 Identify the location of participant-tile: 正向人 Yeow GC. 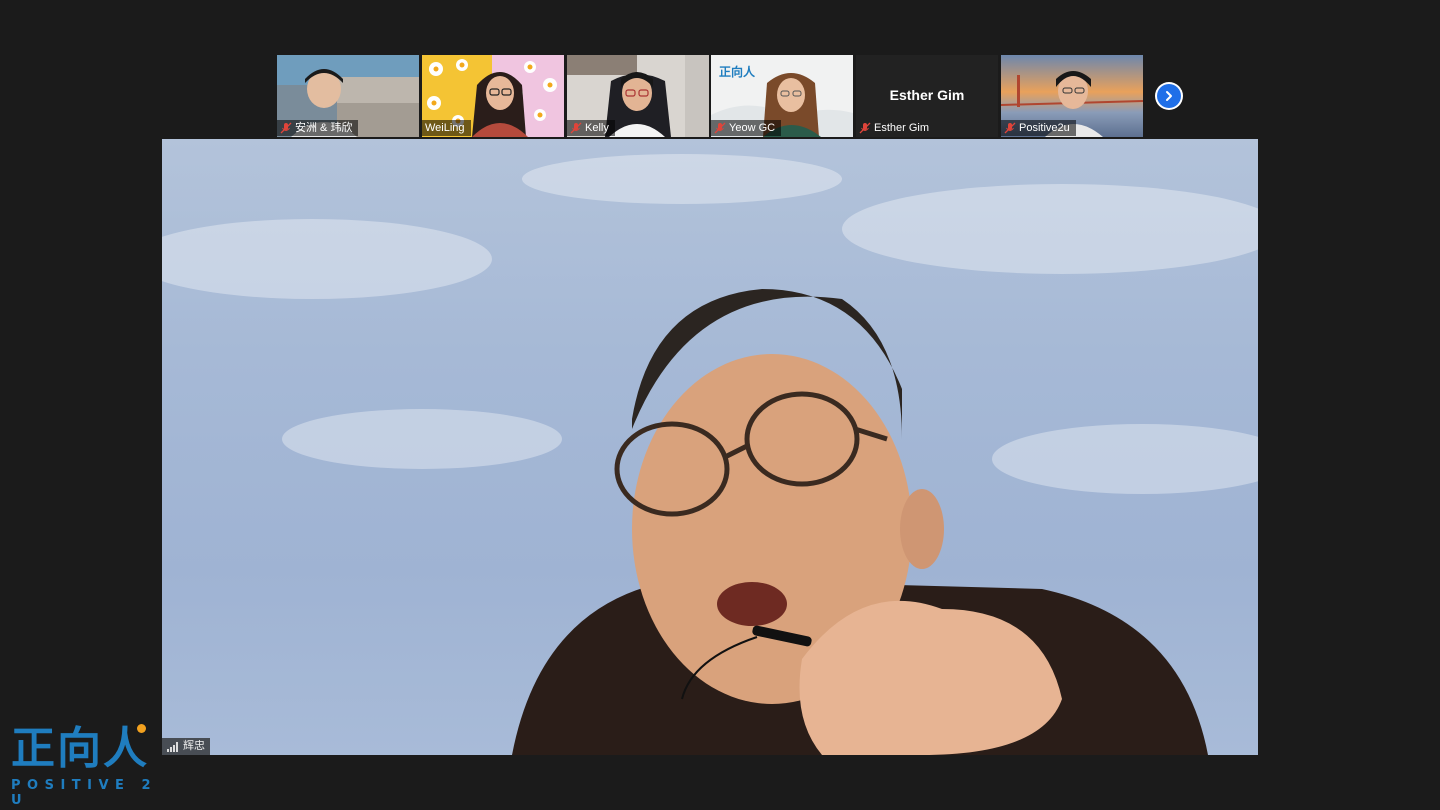
(782, 96).